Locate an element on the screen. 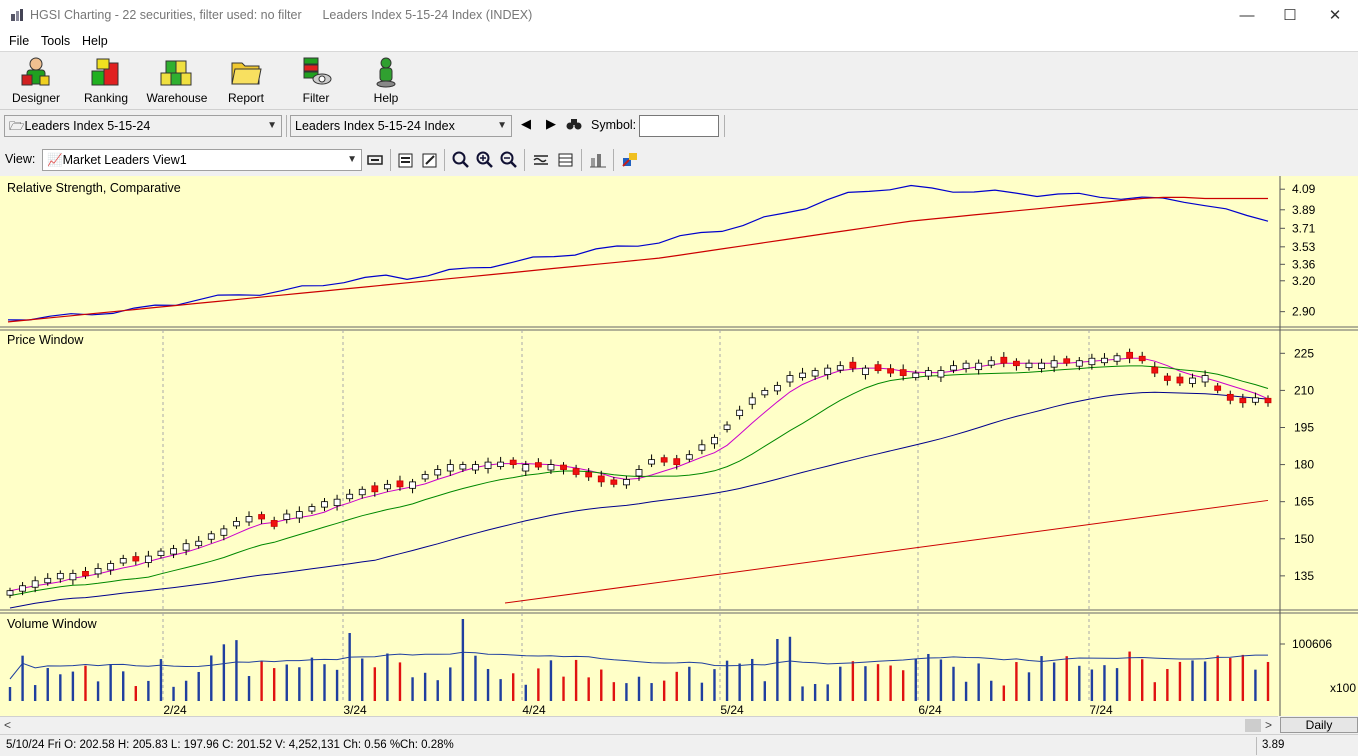 The width and height of the screenshot is (1358, 756). zoom-out-icon is located at coordinates (509, 160).